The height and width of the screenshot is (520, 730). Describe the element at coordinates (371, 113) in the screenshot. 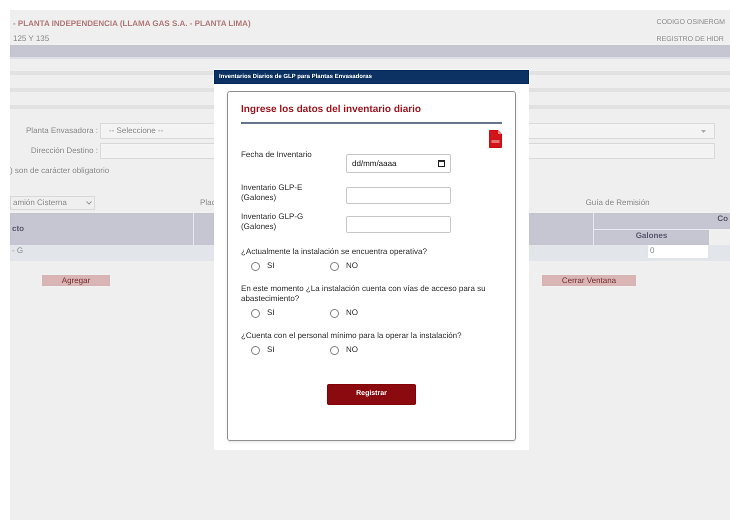

I see `form-heading: Ingrese los datos del inventario diario` at that location.